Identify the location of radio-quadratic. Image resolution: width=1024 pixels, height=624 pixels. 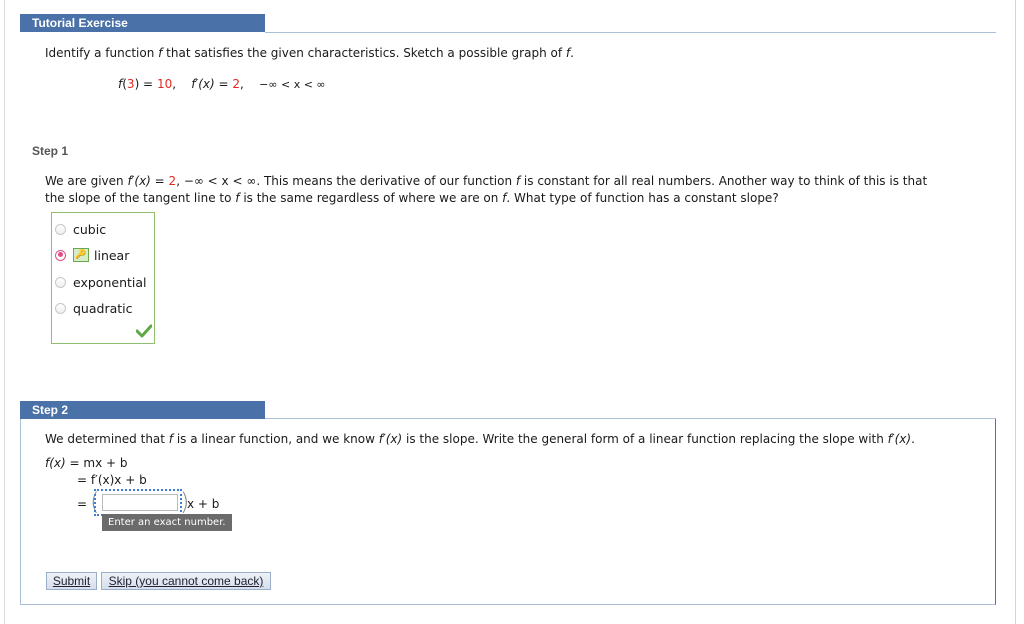
(60, 308).